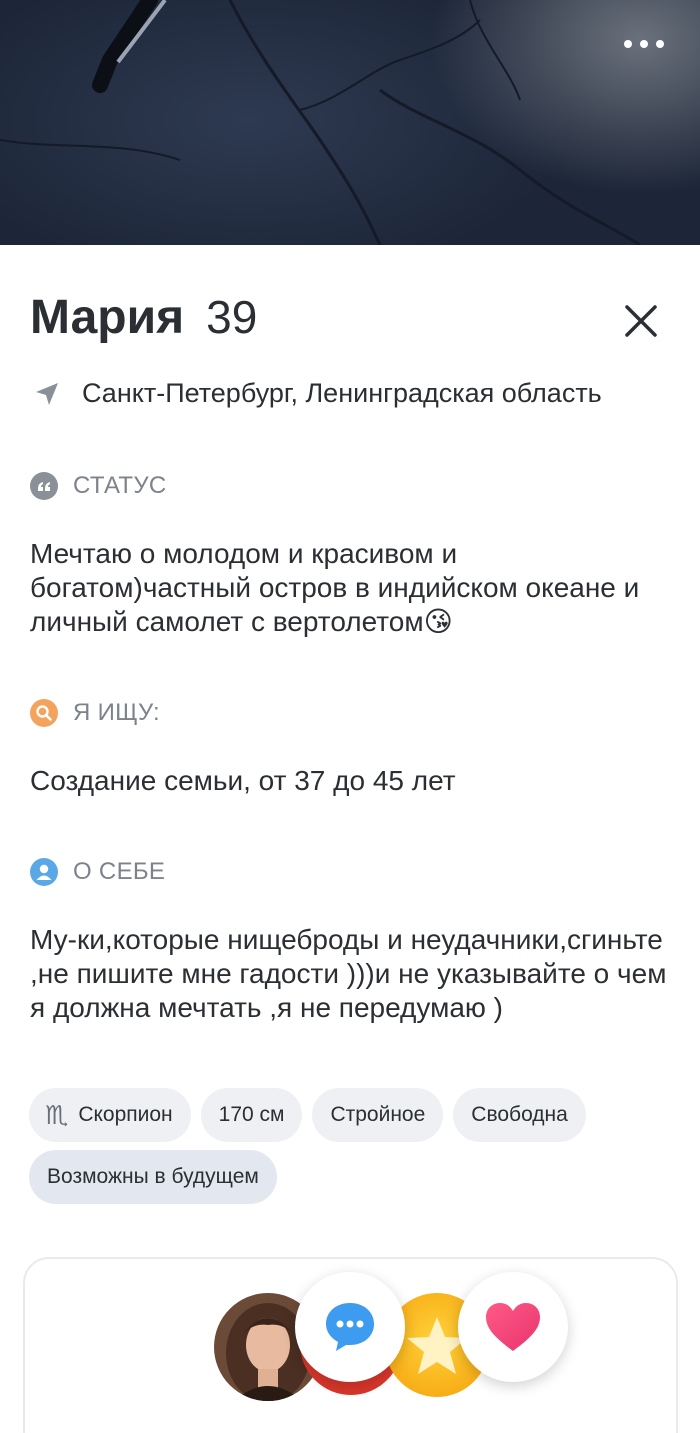  Describe the element at coordinates (120, 485) in the screenshot. I see `status-title: СТАТУС` at that location.